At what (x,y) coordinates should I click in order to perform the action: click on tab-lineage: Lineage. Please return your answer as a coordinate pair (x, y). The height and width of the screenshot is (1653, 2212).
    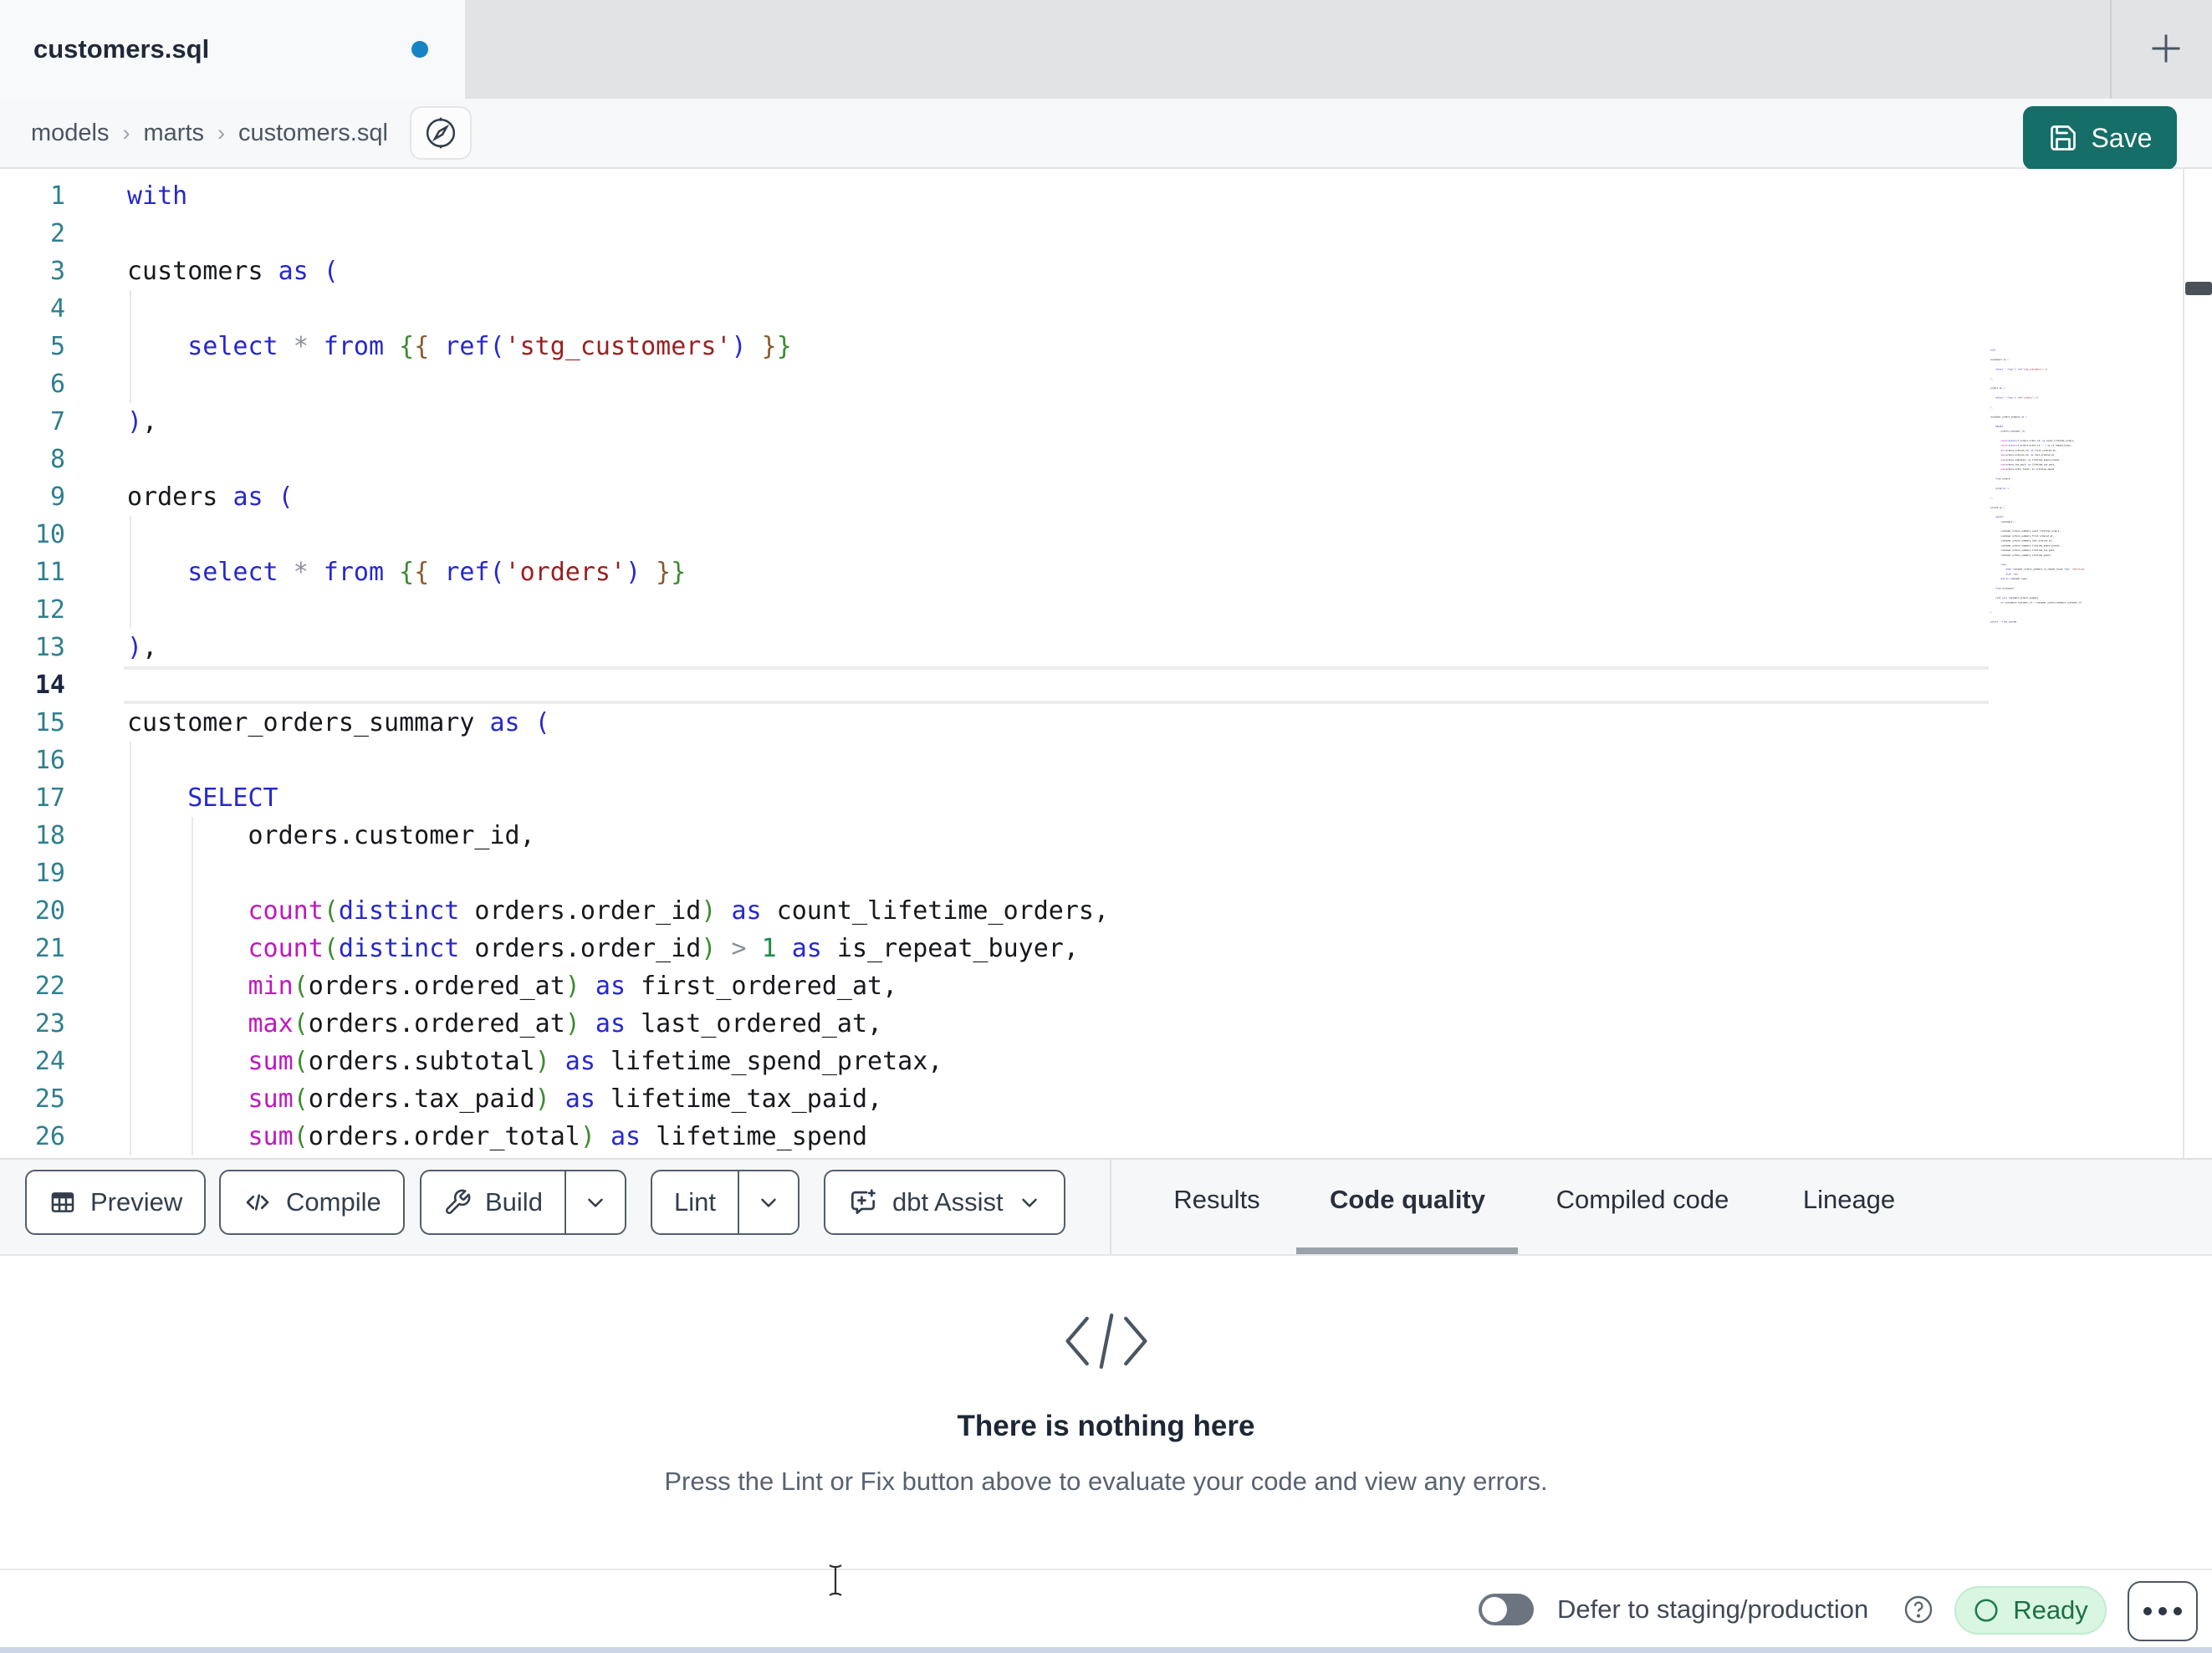
    Looking at the image, I should click on (1849, 1200).